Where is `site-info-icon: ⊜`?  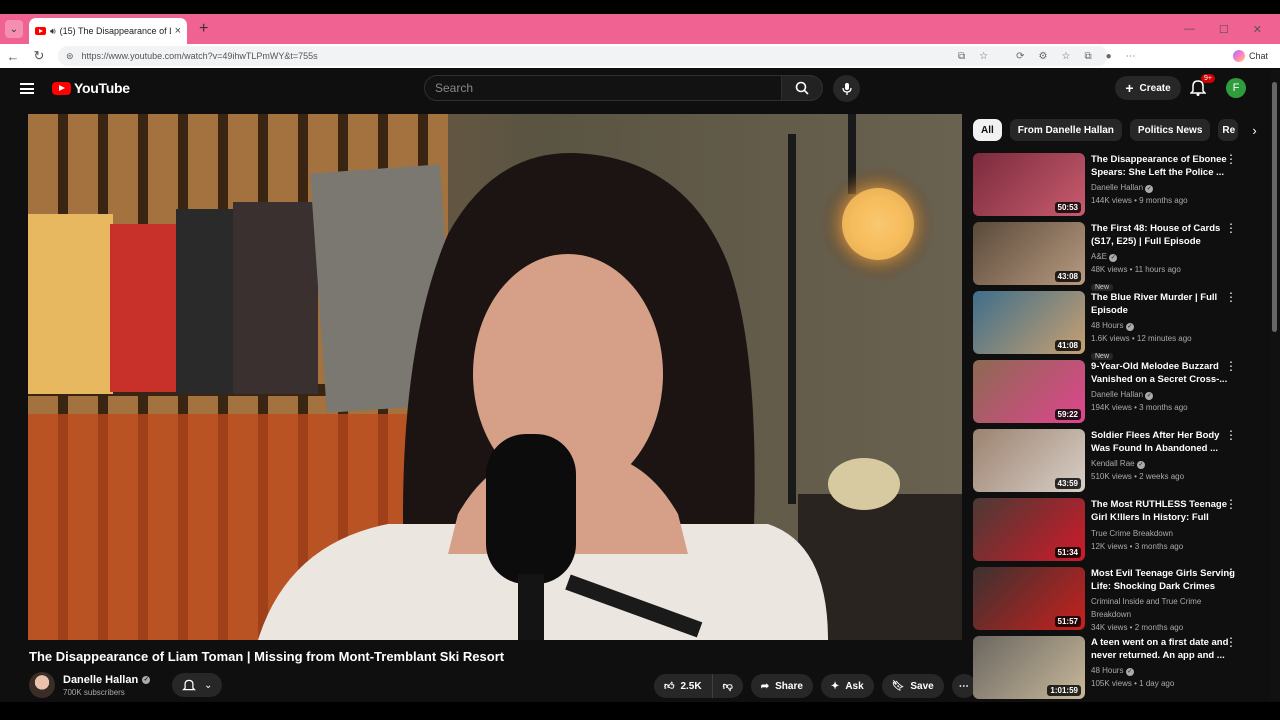 site-info-icon: ⊜ is located at coordinates (70, 56).